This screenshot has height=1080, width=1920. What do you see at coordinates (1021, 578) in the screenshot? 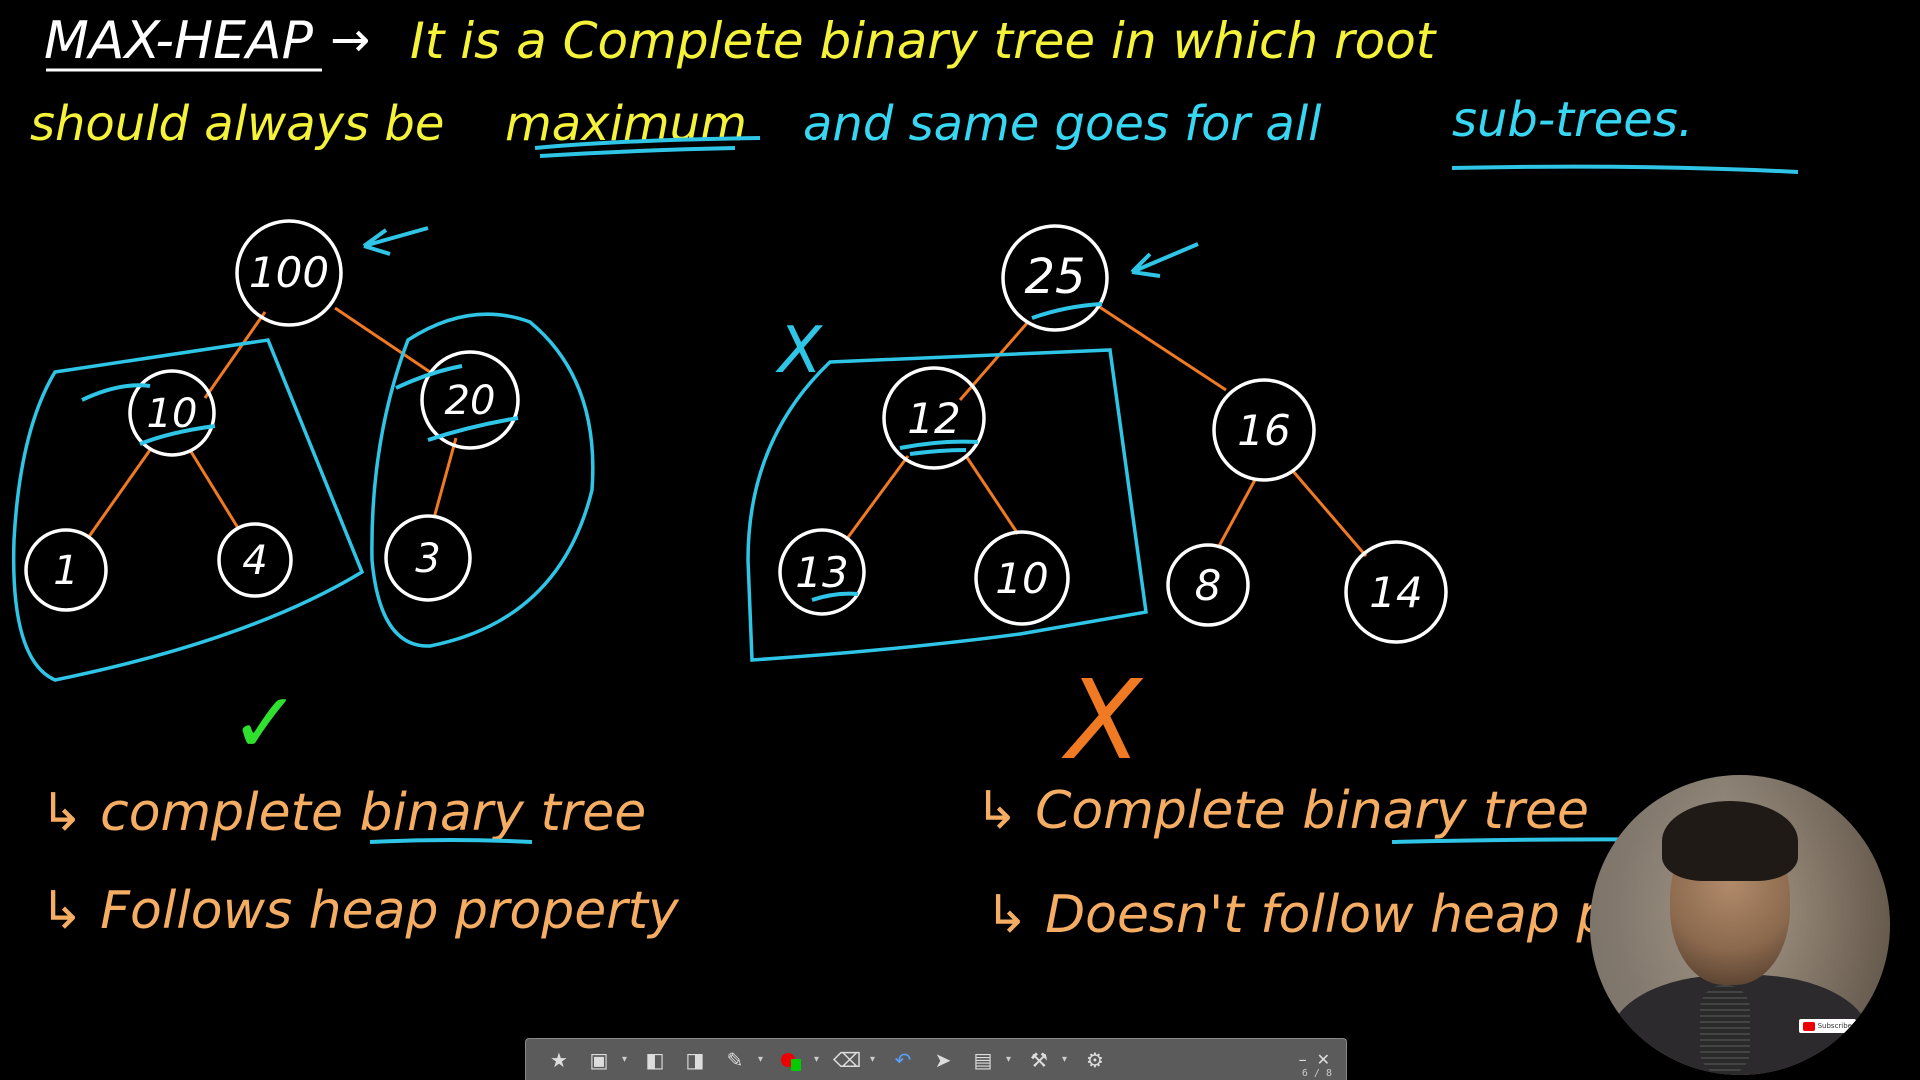
I see `node-10-right-label: 10` at bounding box center [1021, 578].